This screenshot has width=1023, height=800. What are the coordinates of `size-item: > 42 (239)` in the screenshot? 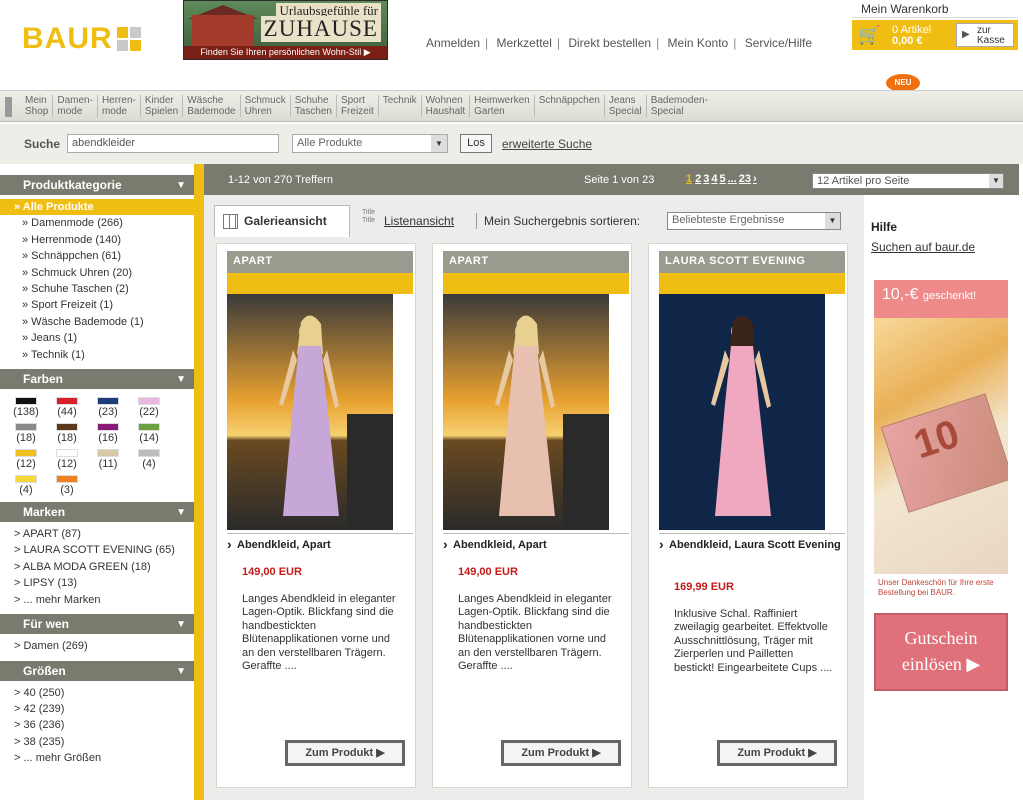 It's located at (97, 709).